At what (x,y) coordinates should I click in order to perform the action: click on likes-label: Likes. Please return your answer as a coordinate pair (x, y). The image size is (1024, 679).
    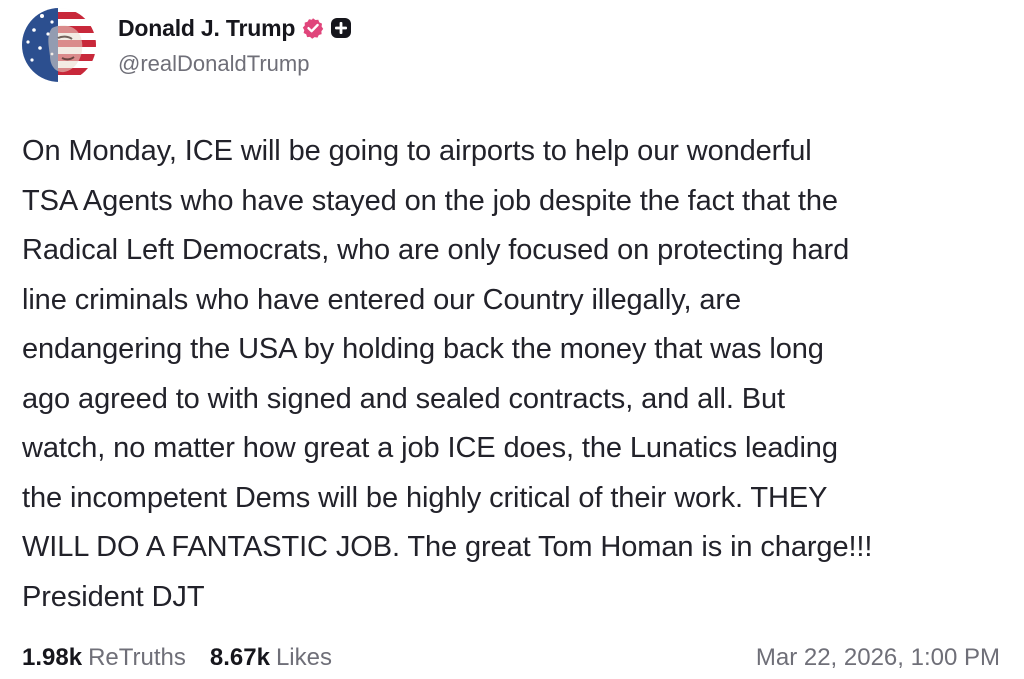
    Looking at the image, I should click on (303, 657).